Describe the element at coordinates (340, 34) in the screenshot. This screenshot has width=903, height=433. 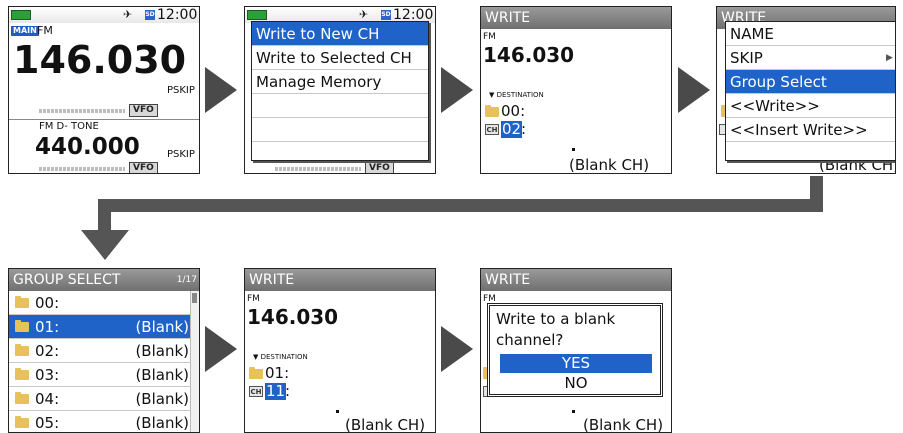
I see `menu-item-write-new-ch: Write to New CH` at that location.